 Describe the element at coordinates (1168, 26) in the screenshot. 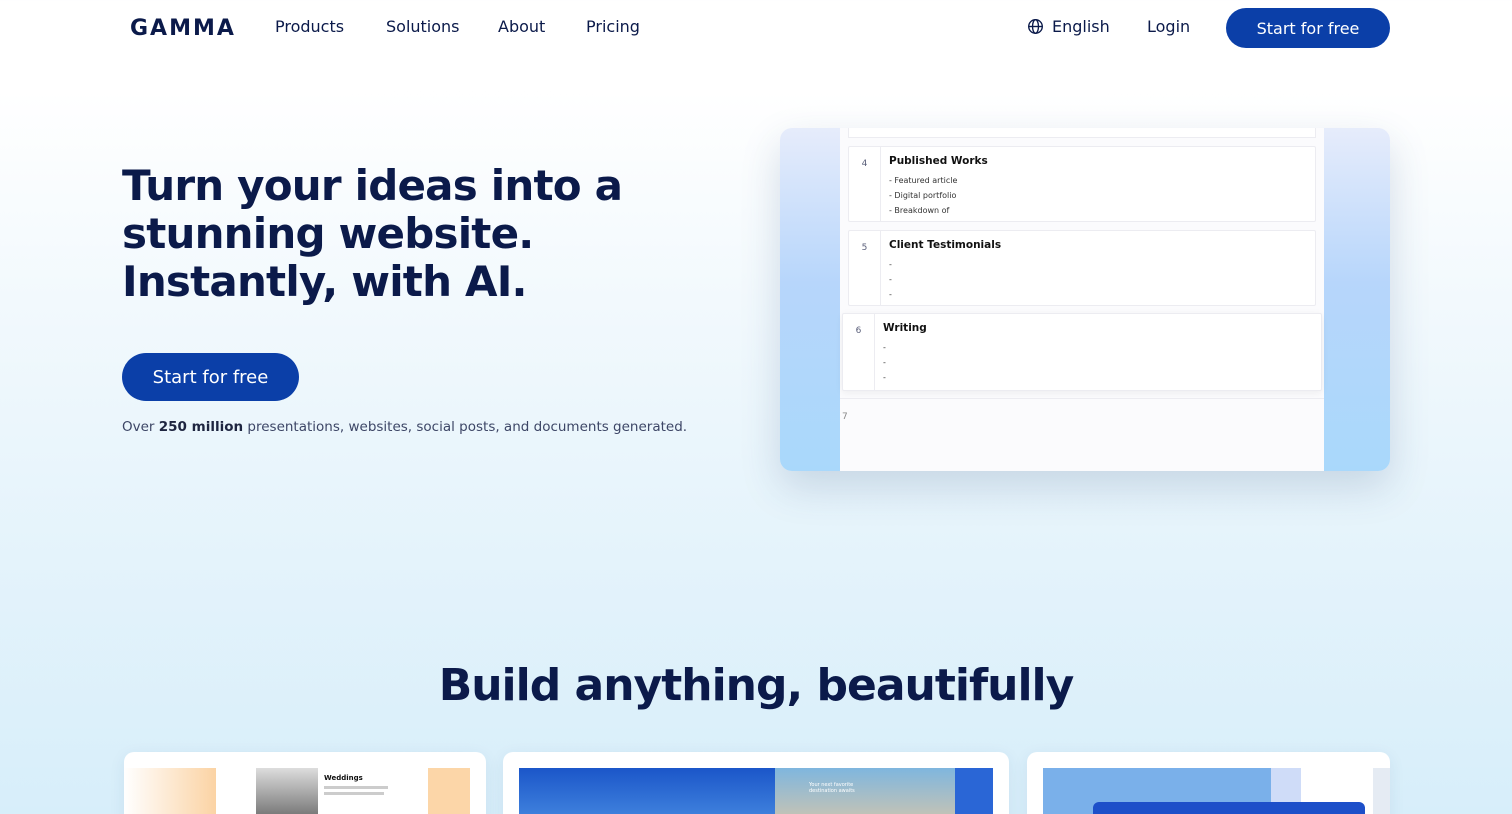

I see `login-link: Login` at that location.